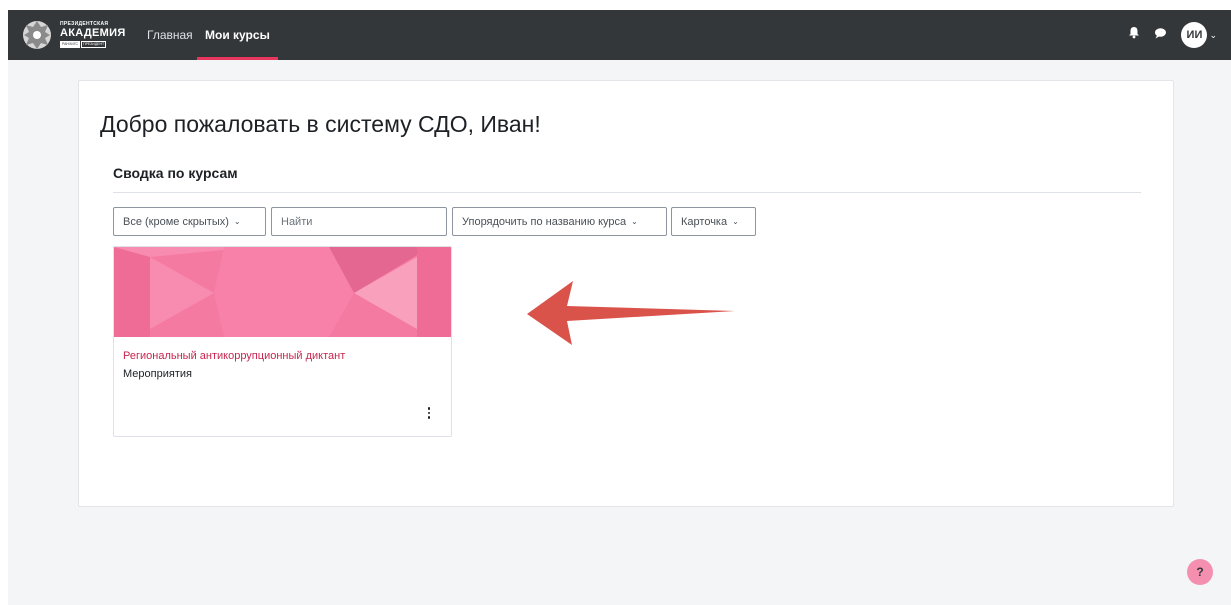  Describe the element at coordinates (297, 221) in the screenshot. I see `search-placeholder: Найти` at that location.